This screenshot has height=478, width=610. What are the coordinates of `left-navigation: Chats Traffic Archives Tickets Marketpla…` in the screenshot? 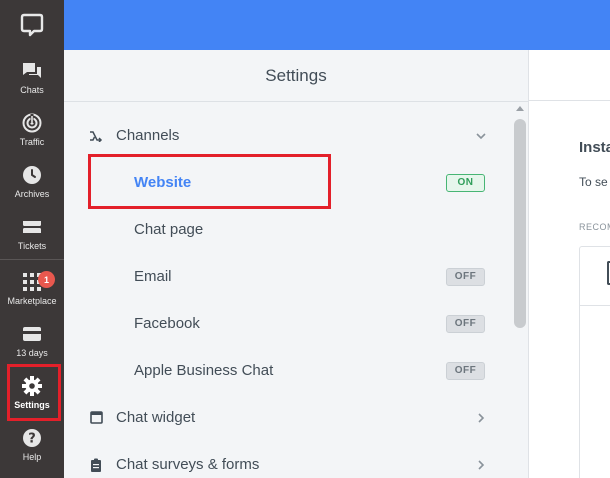 It's located at (32, 239).